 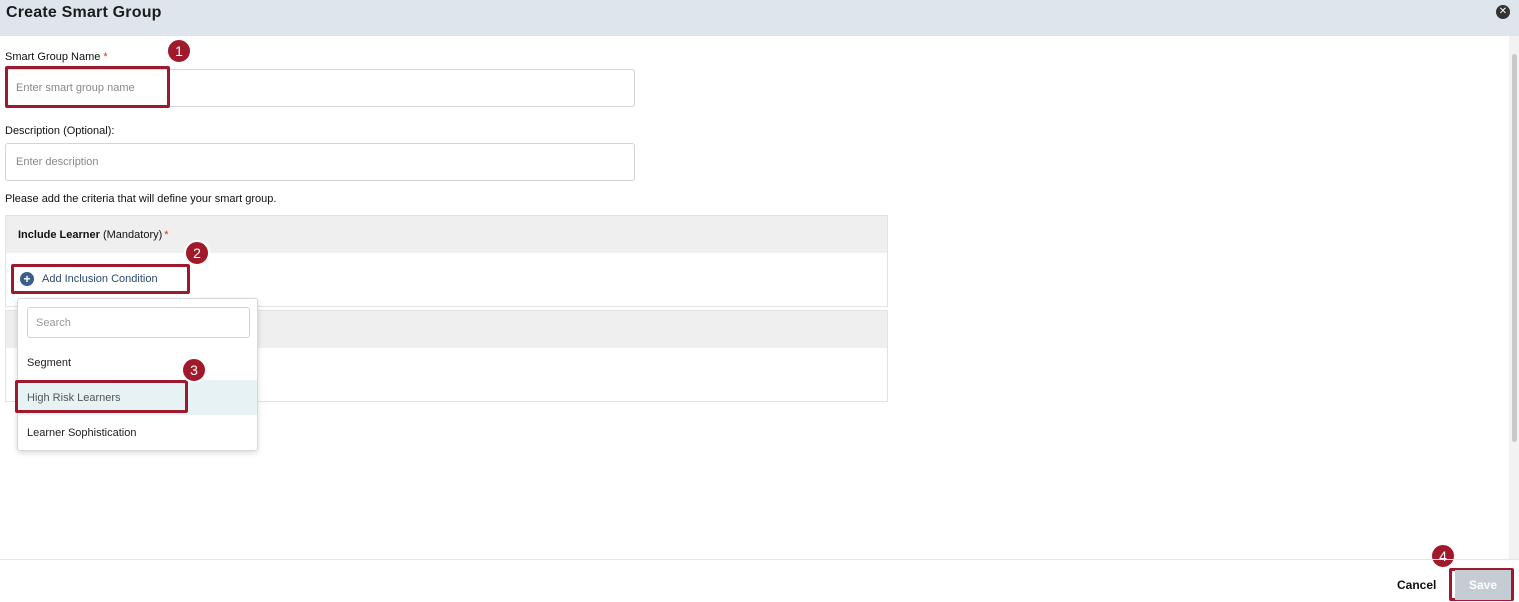 What do you see at coordinates (132, 234) in the screenshot?
I see `include-learner-mandatory: (Mandatory)` at bounding box center [132, 234].